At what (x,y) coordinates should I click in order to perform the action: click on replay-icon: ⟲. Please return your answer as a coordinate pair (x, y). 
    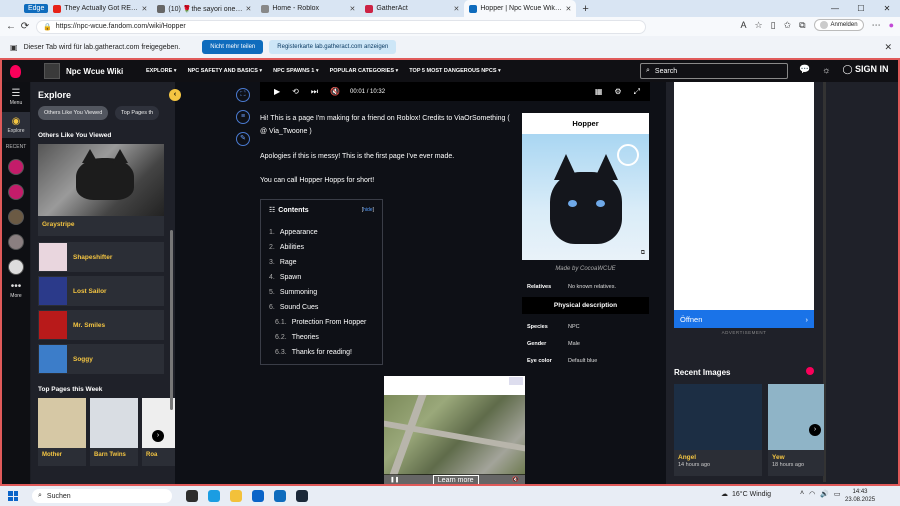
    Looking at the image, I should click on (295, 91).